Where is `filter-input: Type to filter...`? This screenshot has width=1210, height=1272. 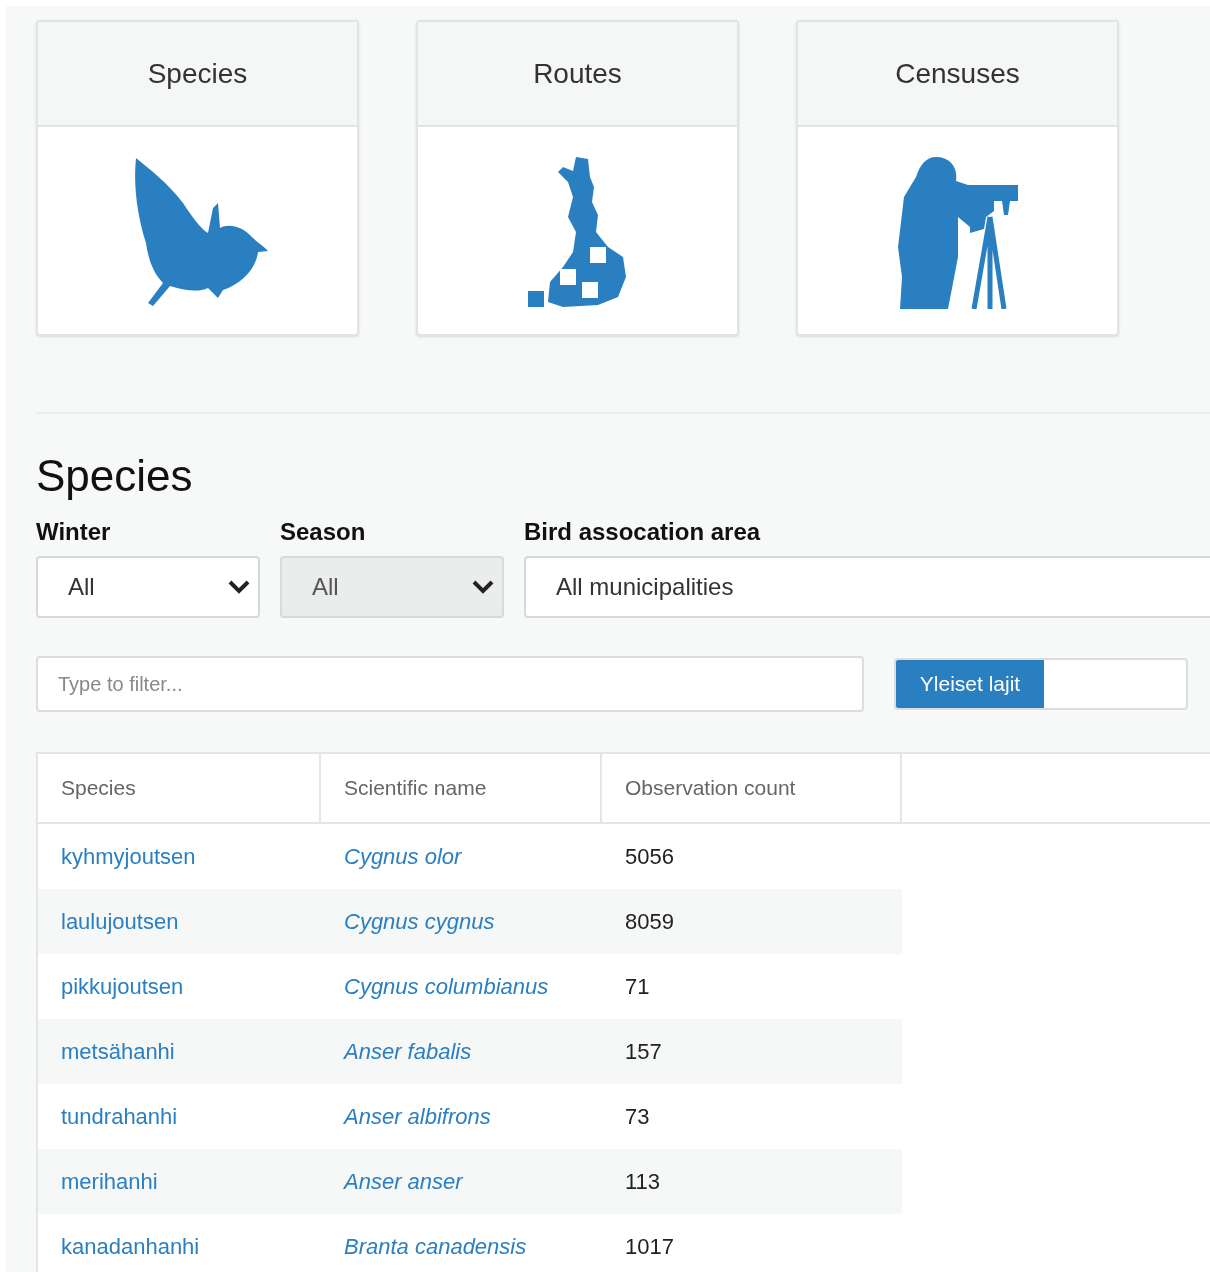 filter-input: Type to filter... is located at coordinates (450, 684).